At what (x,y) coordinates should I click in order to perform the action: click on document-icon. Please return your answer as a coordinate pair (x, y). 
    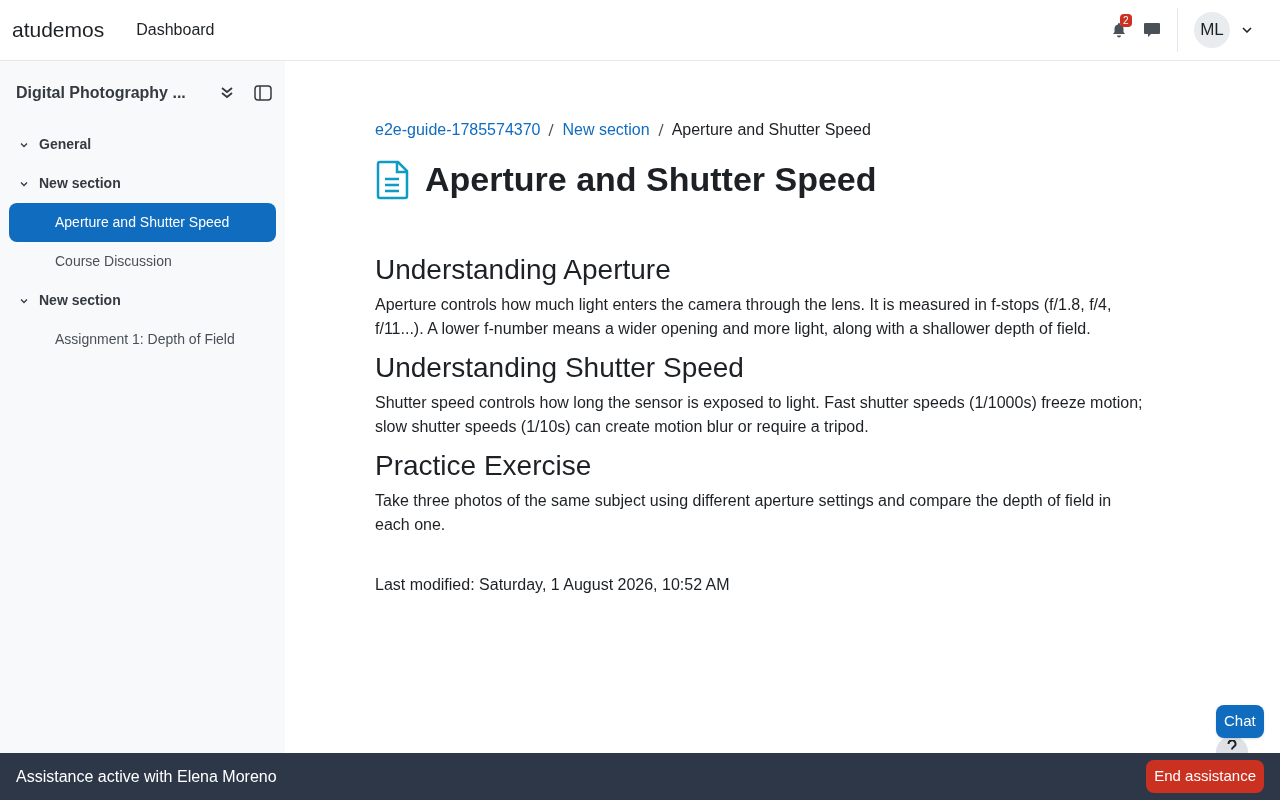
    Looking at the image, I should click on (392, 179).